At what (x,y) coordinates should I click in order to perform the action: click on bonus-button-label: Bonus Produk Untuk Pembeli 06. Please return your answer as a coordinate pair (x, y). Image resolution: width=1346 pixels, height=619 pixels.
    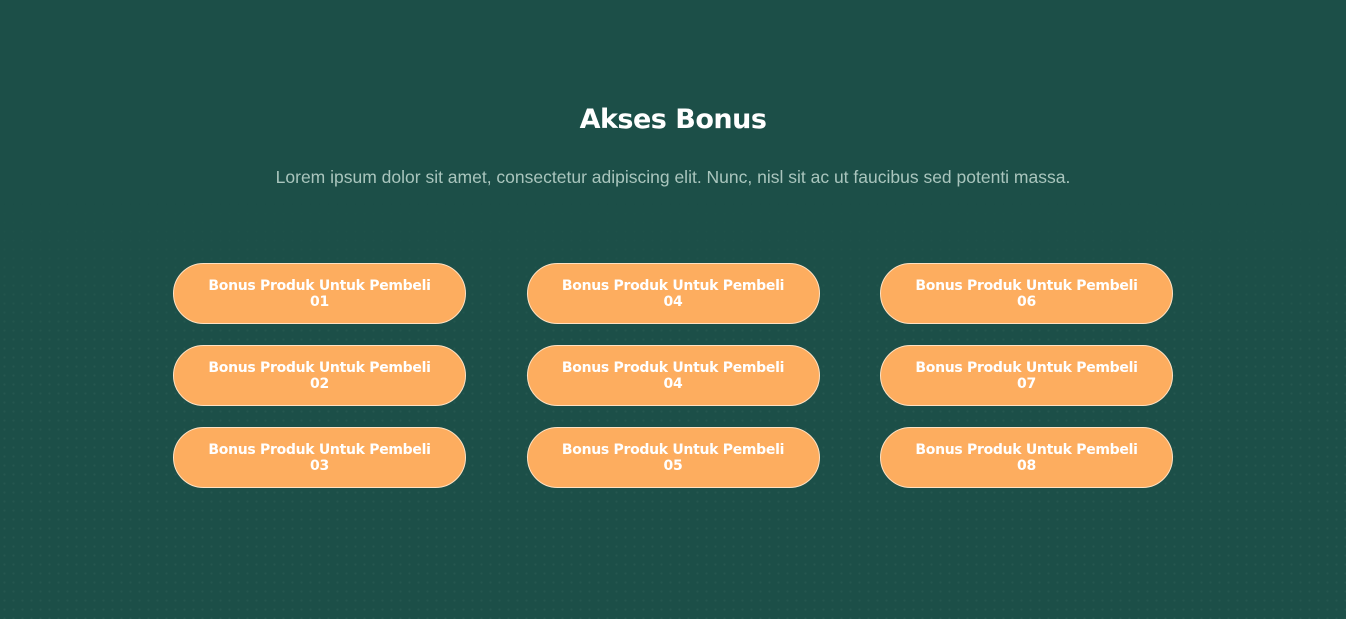
    Looking at the image, I should click on (1026, 293).